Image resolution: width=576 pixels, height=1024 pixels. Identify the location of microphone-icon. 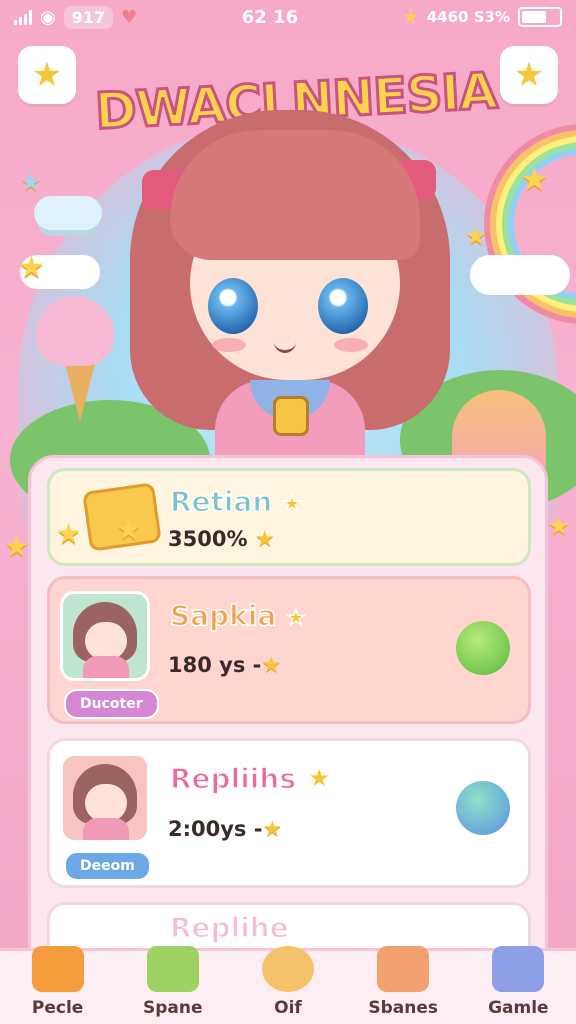
(172, 969).